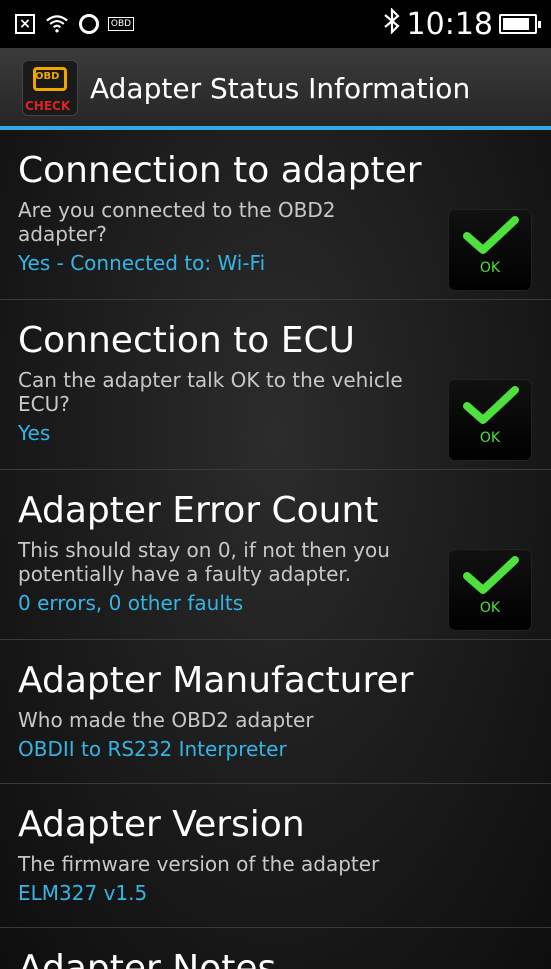 The height and width of the screenshot is (969, 551). I want to click on item-title: Connection to ECU, so click(186, 340).